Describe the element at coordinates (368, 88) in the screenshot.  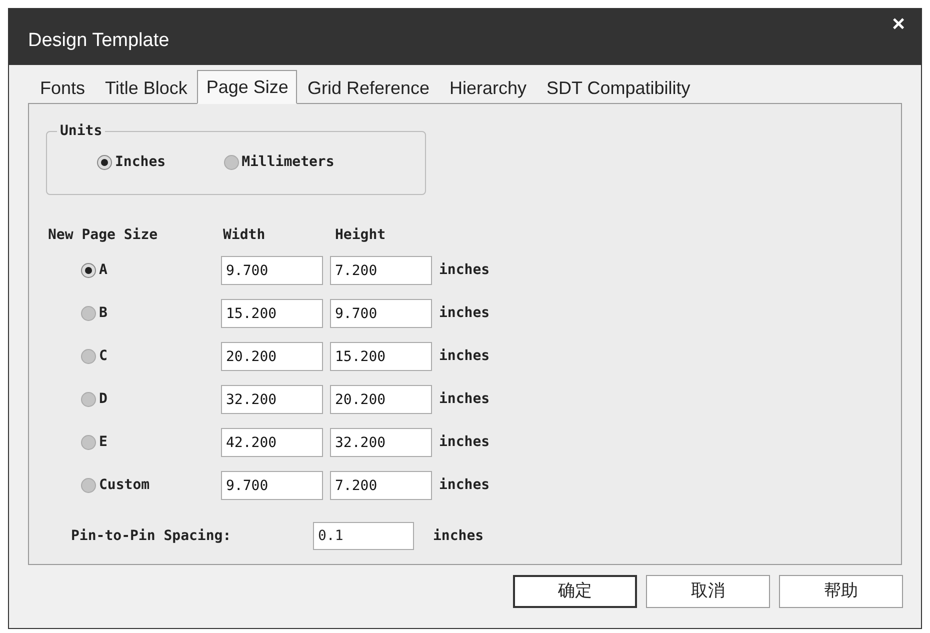
I see `tab: Grid Reference` at that location.